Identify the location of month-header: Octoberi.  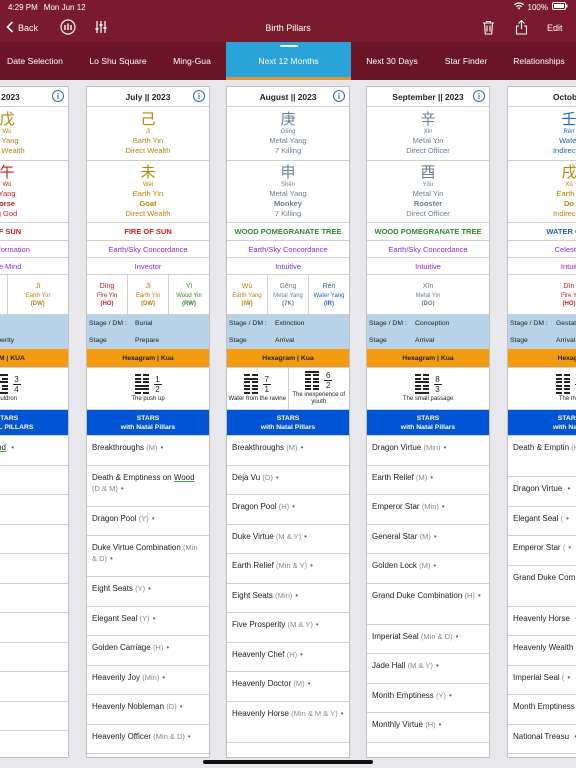
(542, 97).